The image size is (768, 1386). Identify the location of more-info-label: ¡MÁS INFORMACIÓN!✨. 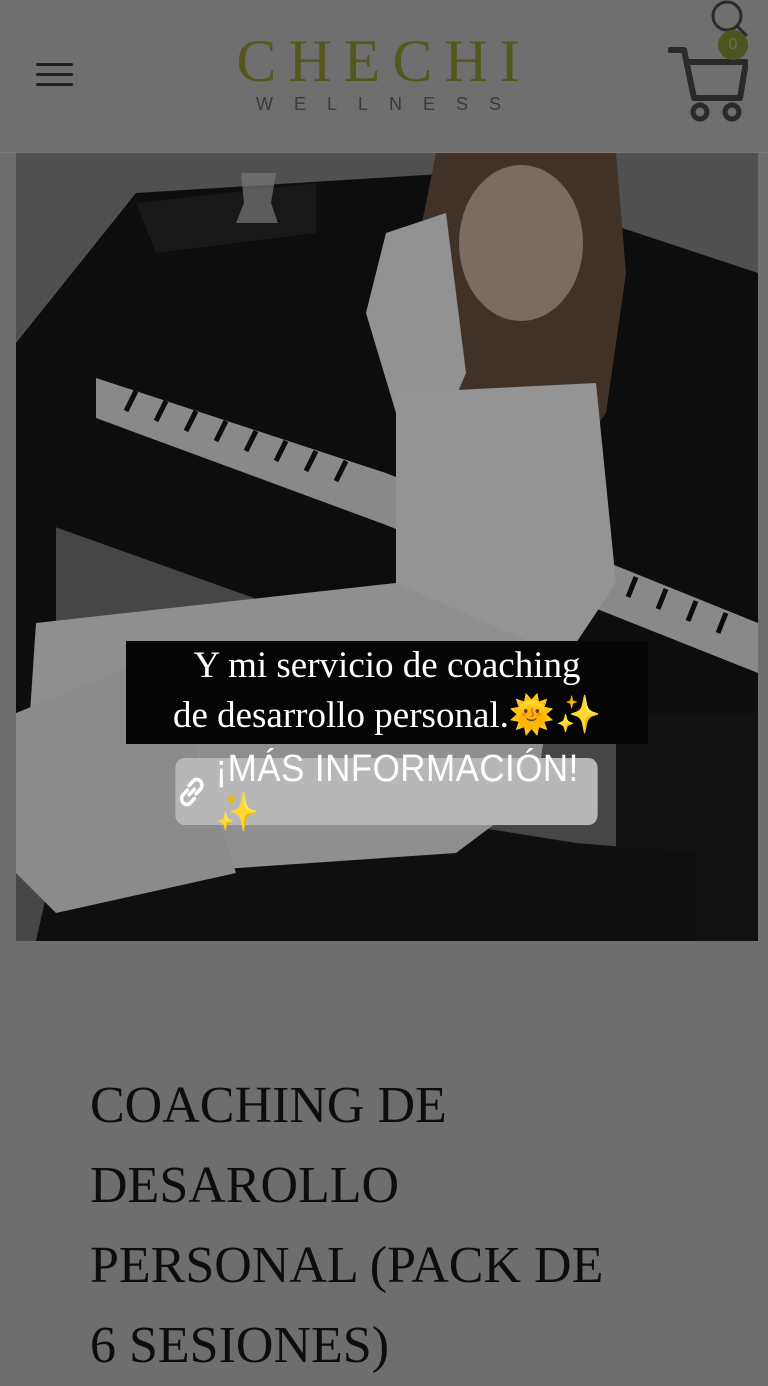
(397, 791).